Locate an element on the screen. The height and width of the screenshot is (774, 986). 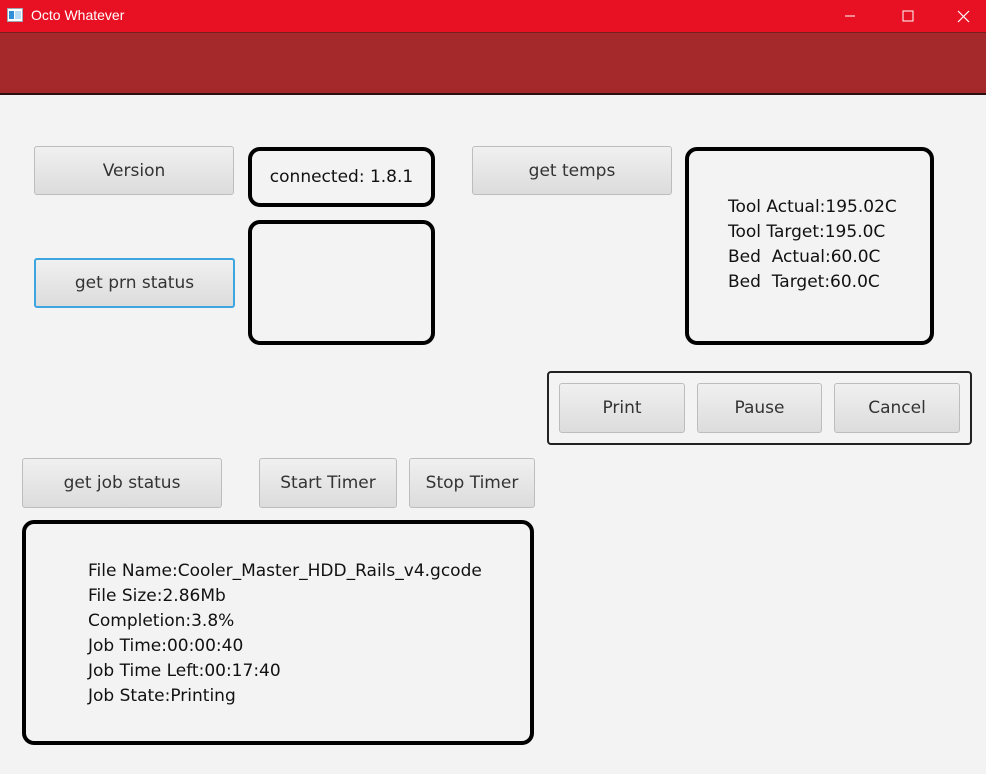
stop-timer-button: Stop Timer is located at coordinates (472, 483).